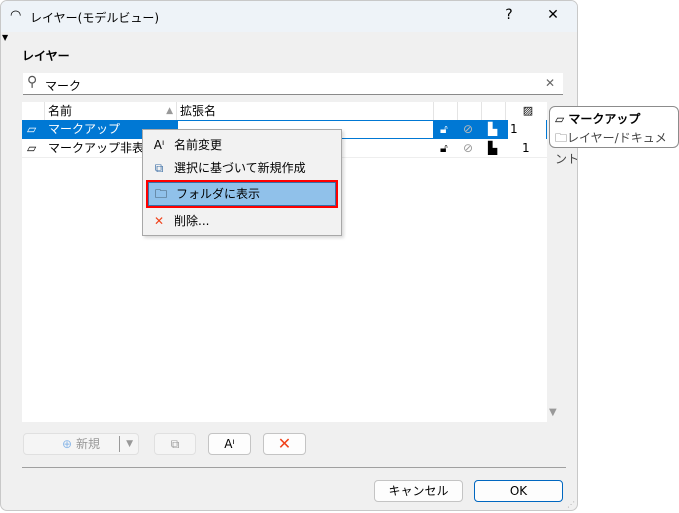  What do you see at coordinates (111, 111) in the screenshot?
I see `header-name: 名前 ▲` at bounding box center [111, 111].